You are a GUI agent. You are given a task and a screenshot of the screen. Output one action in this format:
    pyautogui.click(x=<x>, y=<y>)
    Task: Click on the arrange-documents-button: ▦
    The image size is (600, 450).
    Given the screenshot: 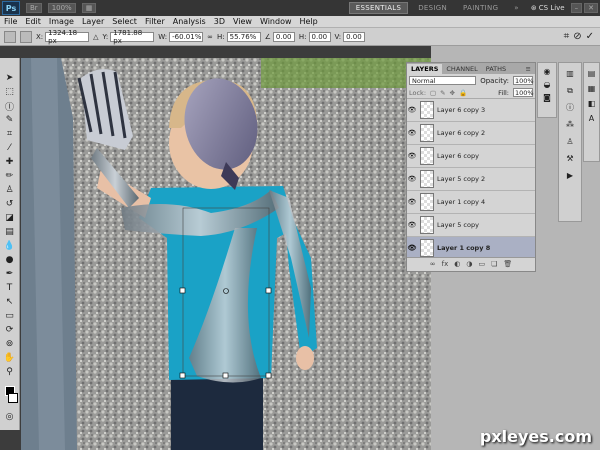 What is the action you would take?
    pyautogui.click(x=89, y=8)
    